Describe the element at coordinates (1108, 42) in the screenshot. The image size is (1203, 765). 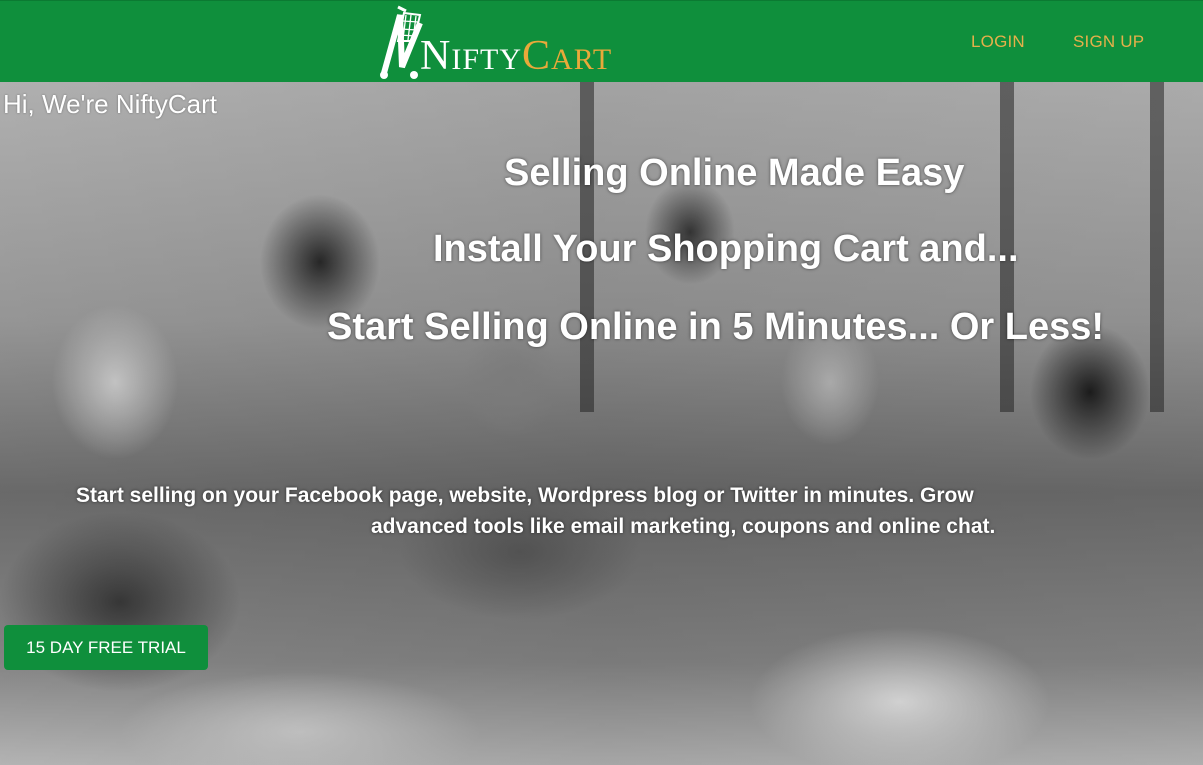
I see `signup-link: SIGN UP` at that location.